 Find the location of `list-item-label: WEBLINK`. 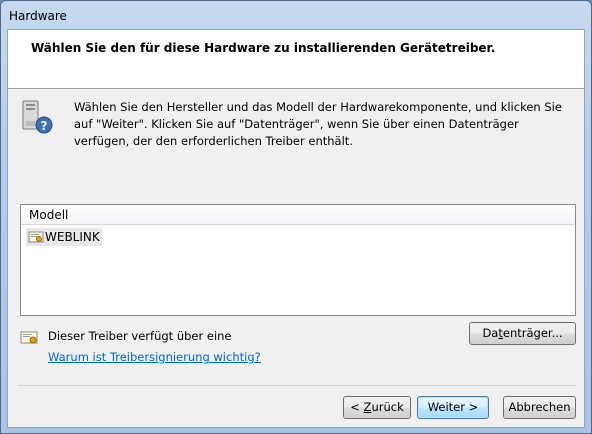

list-item-label: WEBLINK is located at coordinates (72, 237).